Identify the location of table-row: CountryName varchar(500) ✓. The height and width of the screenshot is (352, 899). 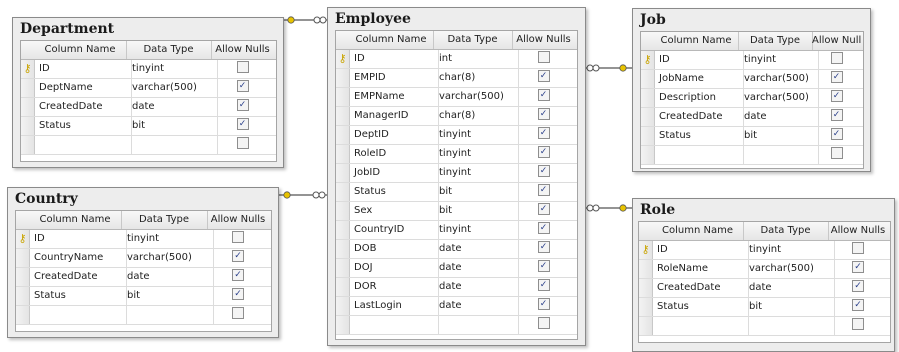
(143, 258).